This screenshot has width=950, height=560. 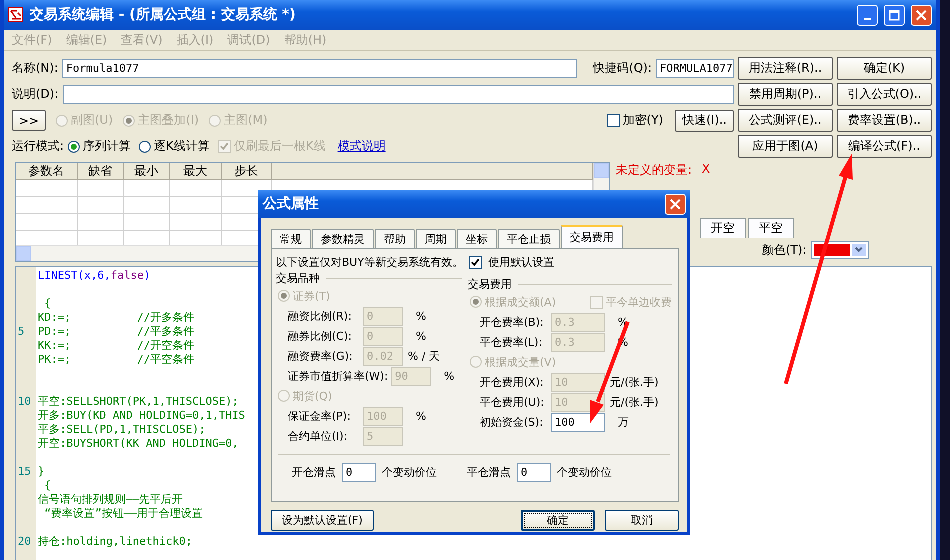 I want to click on line-number: 15, so click(x=24, y=472).